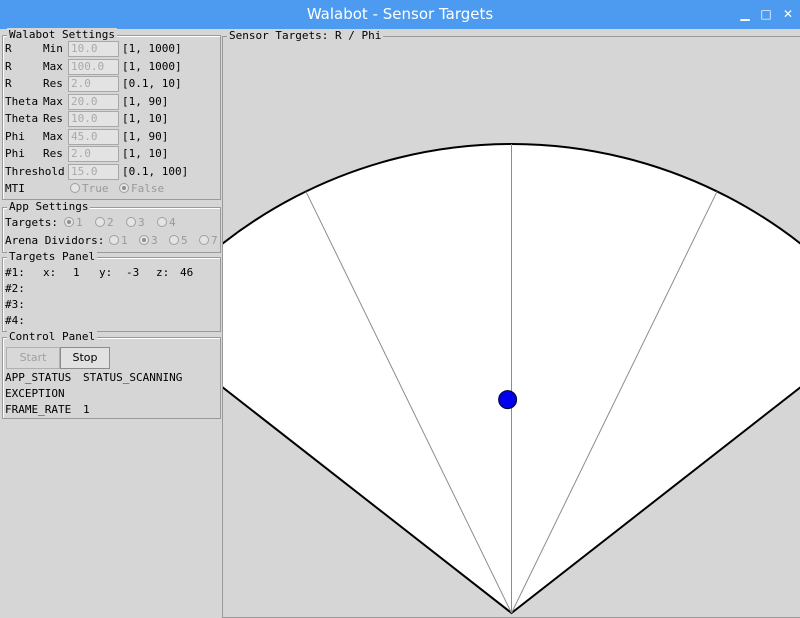 The height and width of the screenshot is (618, 800). I want to click on mti-true-radio: True, so click(89, 189).